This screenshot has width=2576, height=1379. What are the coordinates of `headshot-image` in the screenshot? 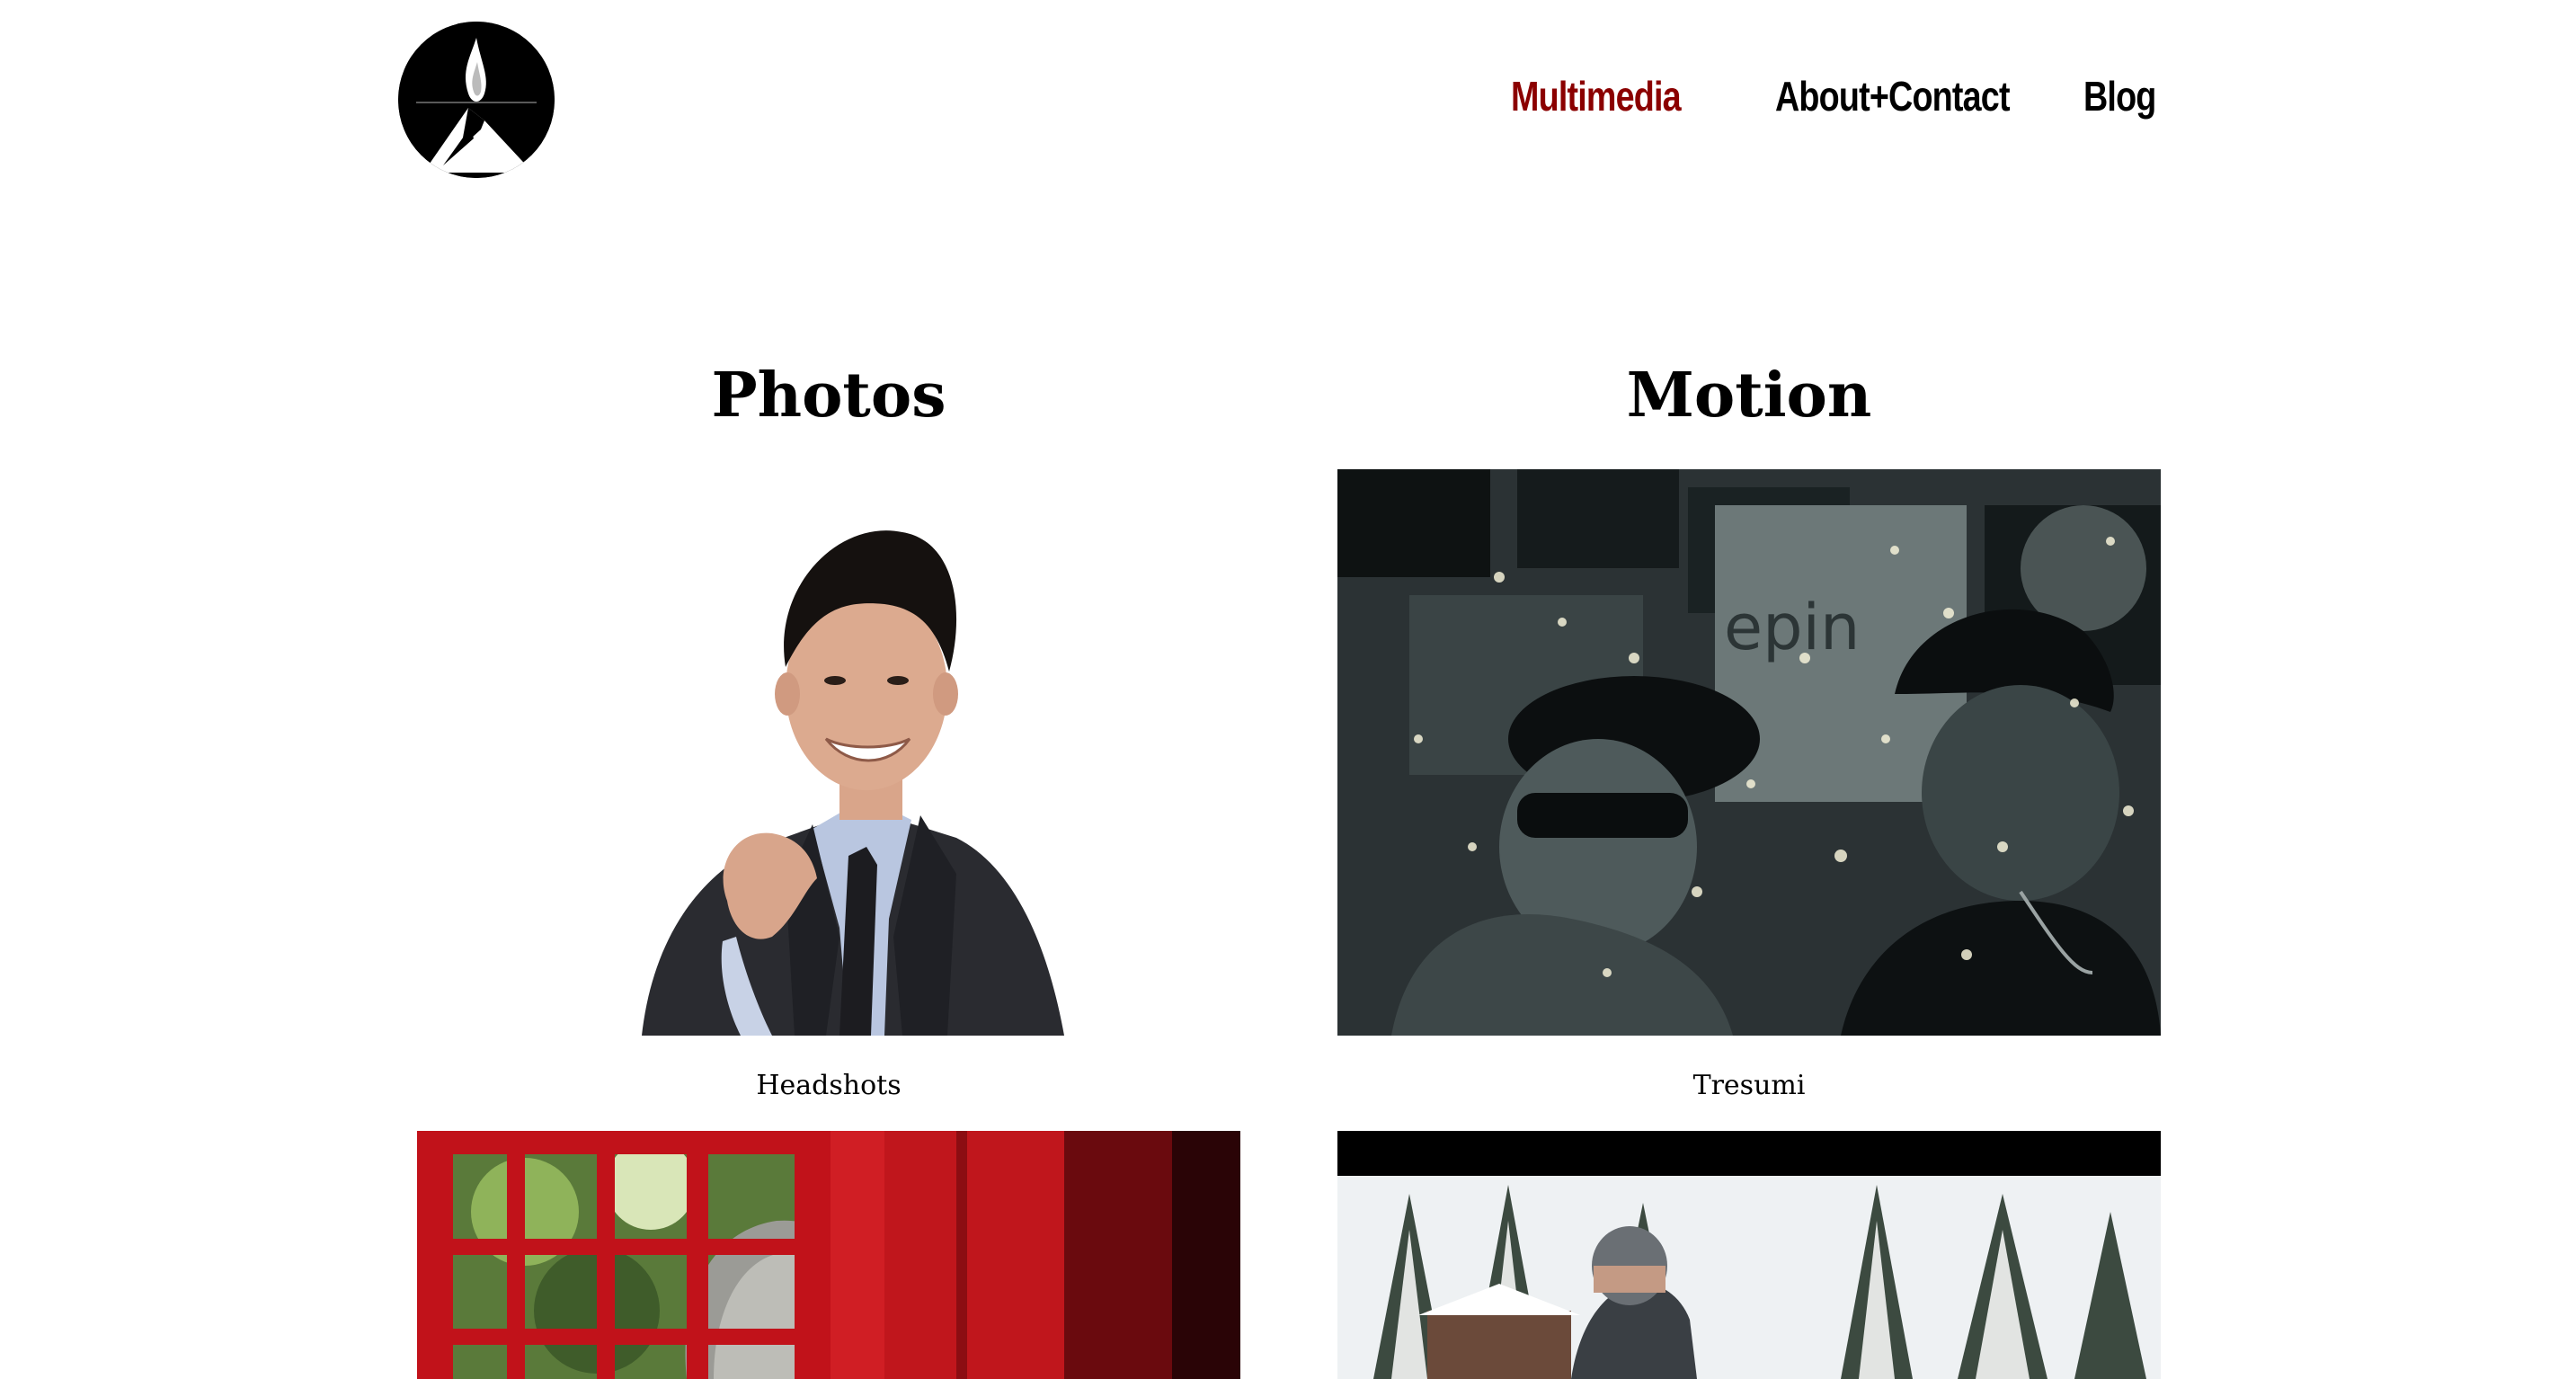 It's located at (828, 752).